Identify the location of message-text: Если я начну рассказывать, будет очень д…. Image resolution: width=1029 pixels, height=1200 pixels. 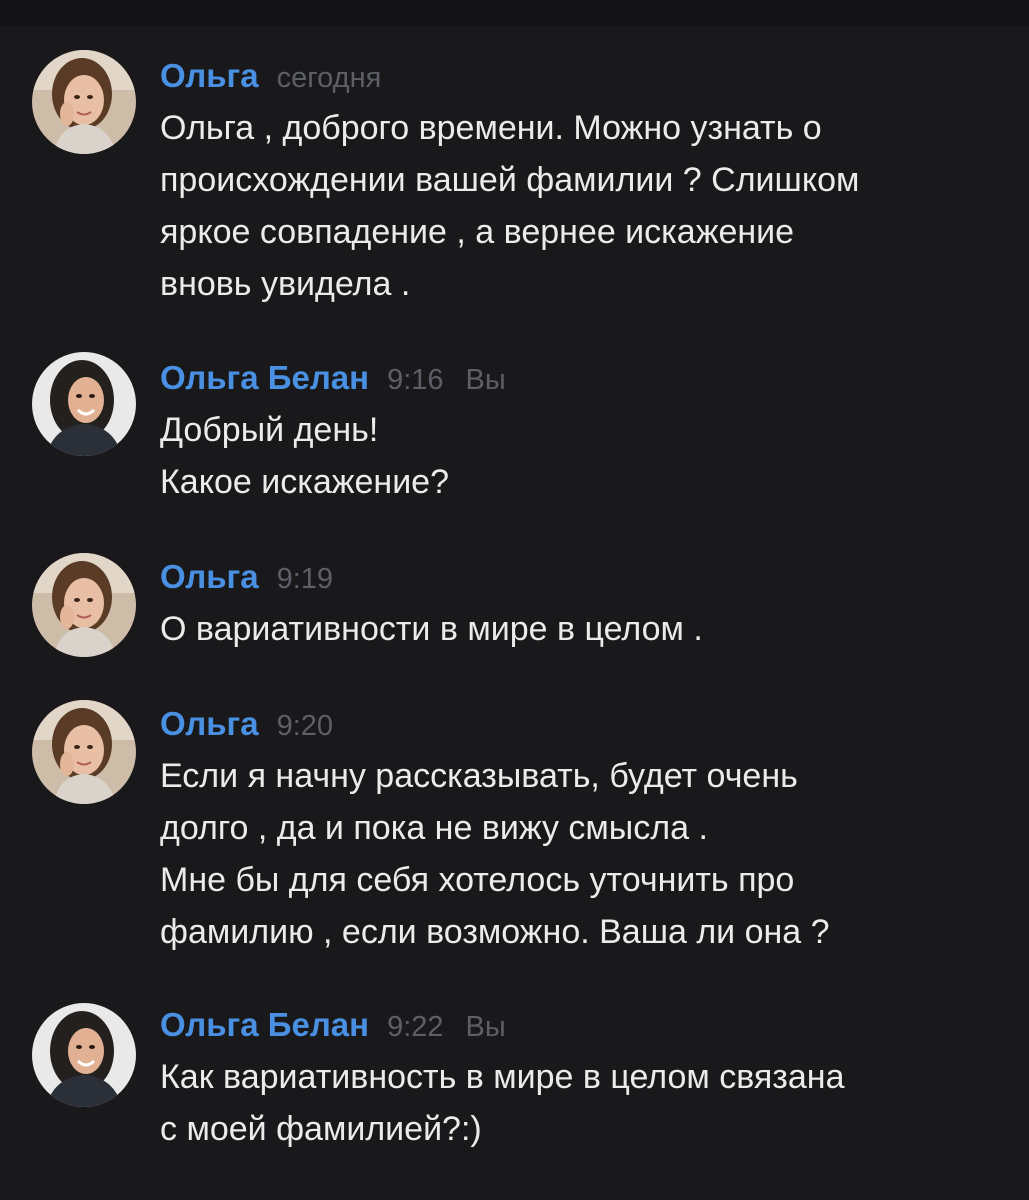
(580, 854).